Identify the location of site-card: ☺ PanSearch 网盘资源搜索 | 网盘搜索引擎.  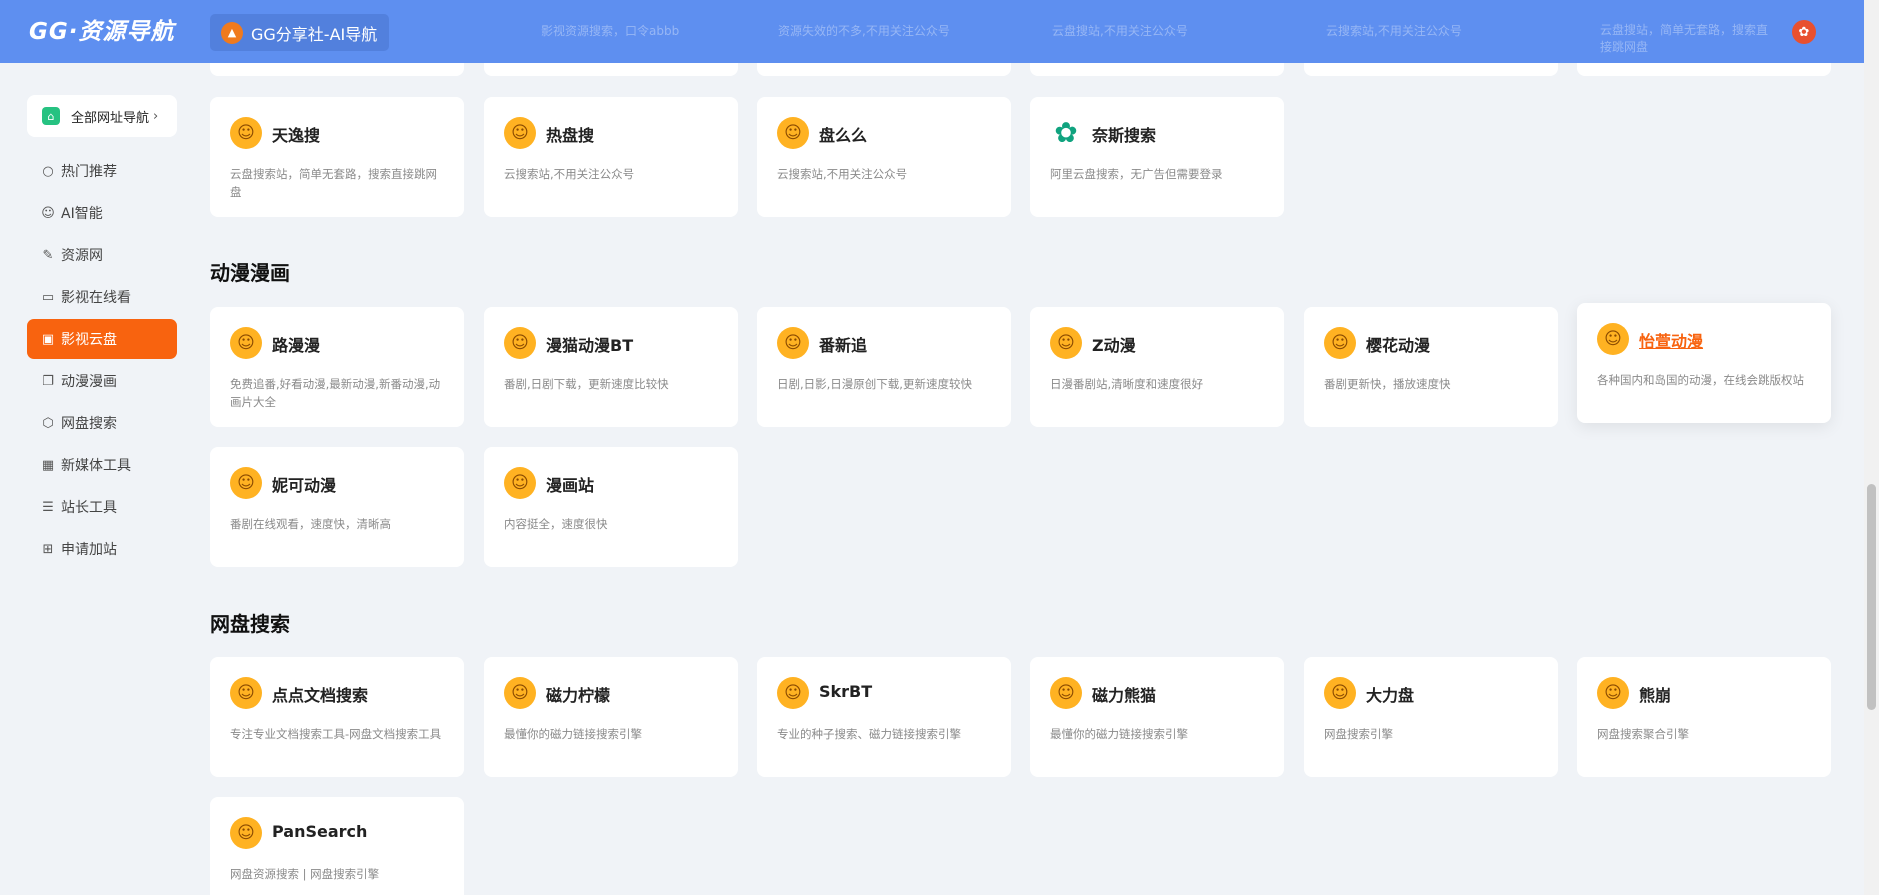
(337, 846).